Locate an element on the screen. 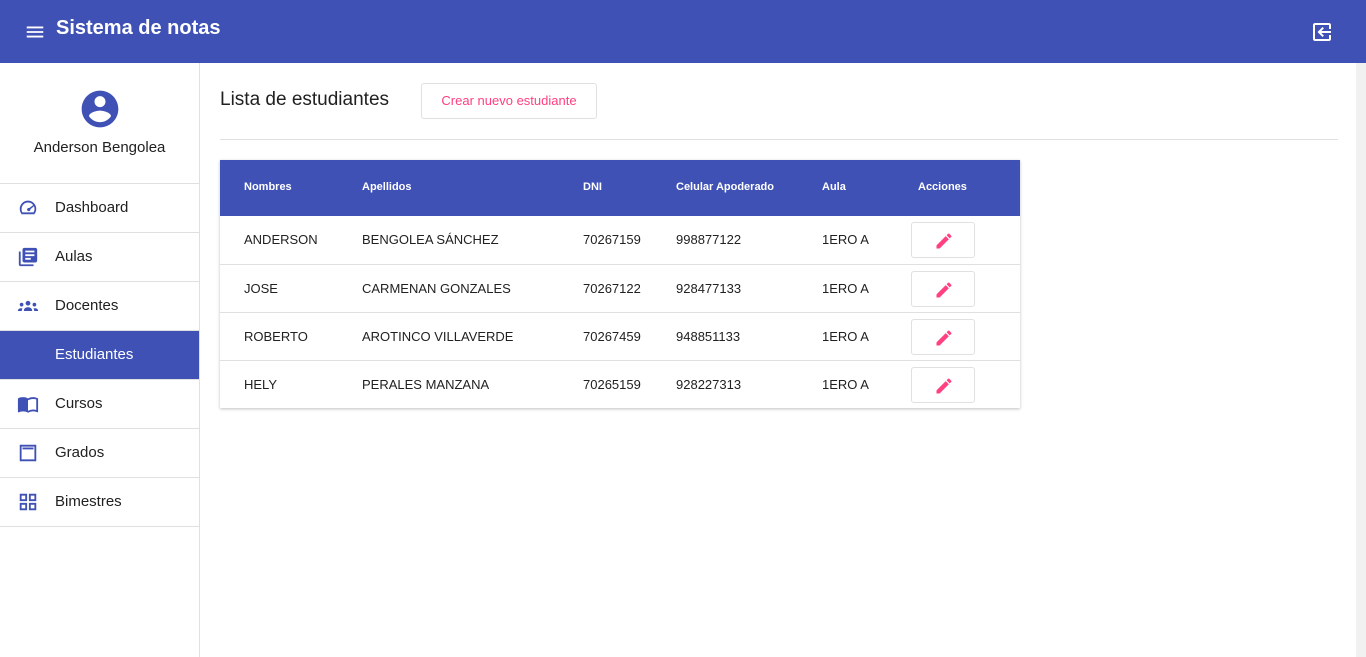 This screenshot has height=657, width=1366. cell-dni: 70267122 is located at coordinates (612, 288).